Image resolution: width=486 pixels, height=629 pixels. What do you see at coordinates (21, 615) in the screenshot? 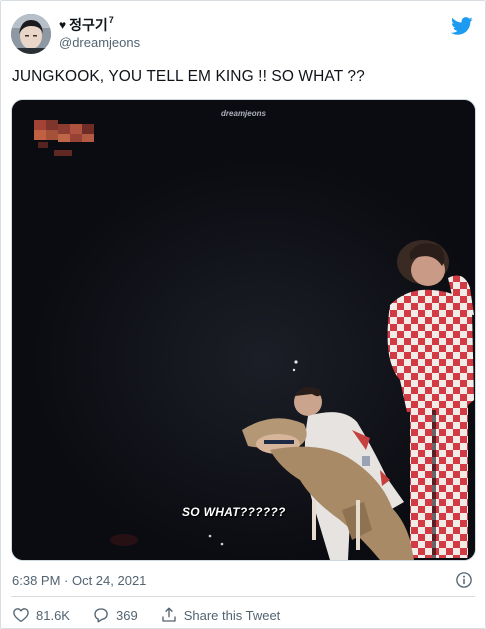
I see `heart-icon` at bounding box center [21, 615].